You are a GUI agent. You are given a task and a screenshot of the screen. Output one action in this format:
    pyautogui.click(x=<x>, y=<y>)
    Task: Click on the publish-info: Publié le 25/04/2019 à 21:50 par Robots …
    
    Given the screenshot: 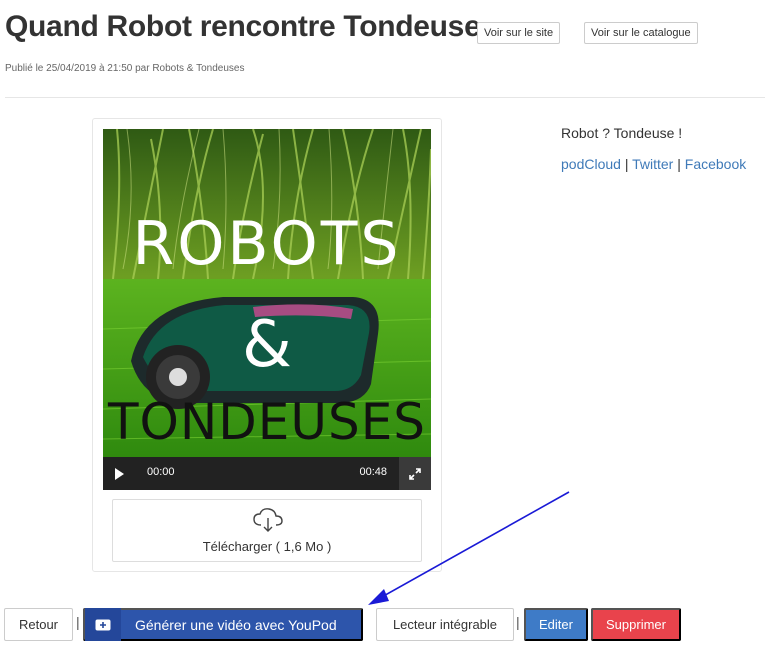 What is the action you would take?
    pyautogui.click(x=125, y=68)
    